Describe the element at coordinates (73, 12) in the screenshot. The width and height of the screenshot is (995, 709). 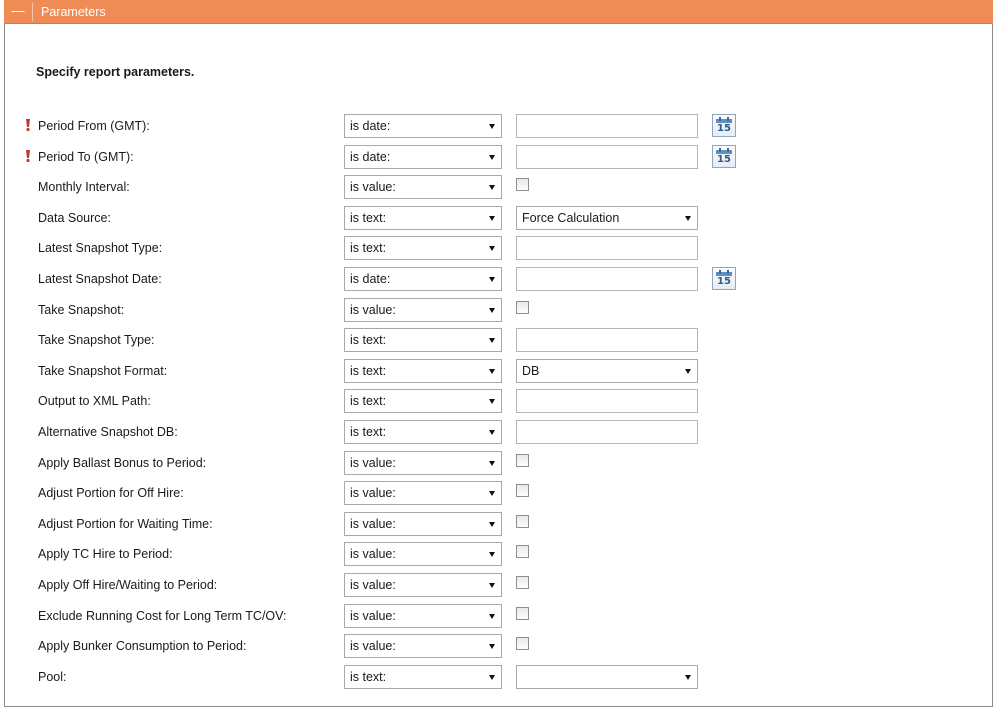
I see `panel-title: Parameters` at that location.